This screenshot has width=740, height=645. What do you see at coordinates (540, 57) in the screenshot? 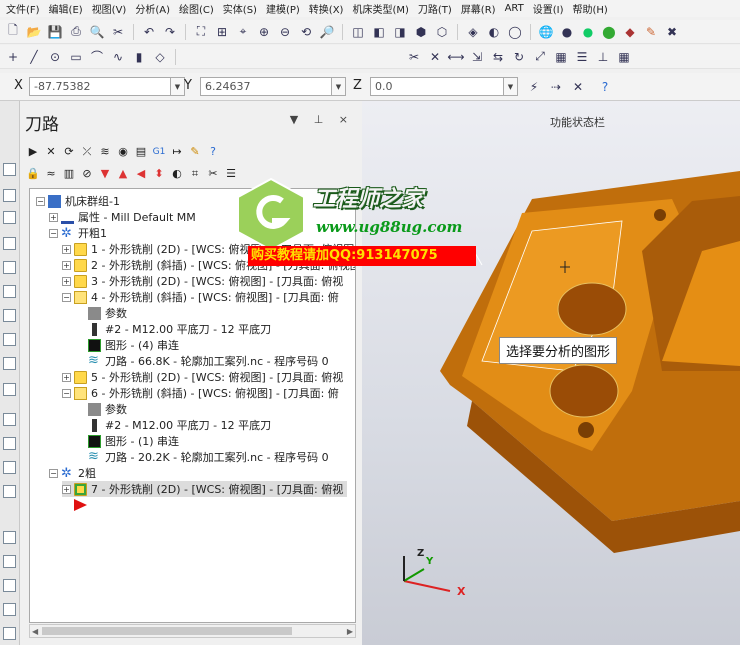
I see `scale-icon: ⤢` at bounding box center [540, 57].